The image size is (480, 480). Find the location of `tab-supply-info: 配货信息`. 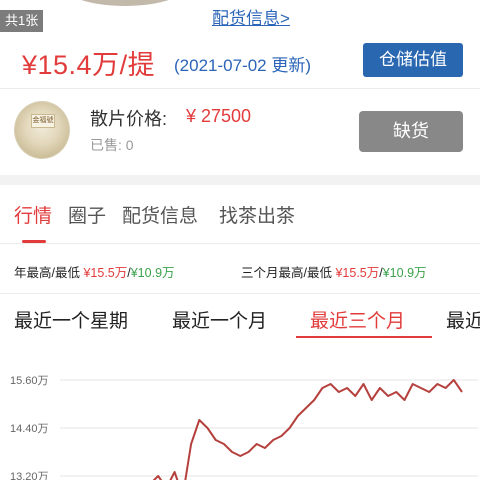

tab-supply-info: 配货信息 is located at coordinates (160, 214).